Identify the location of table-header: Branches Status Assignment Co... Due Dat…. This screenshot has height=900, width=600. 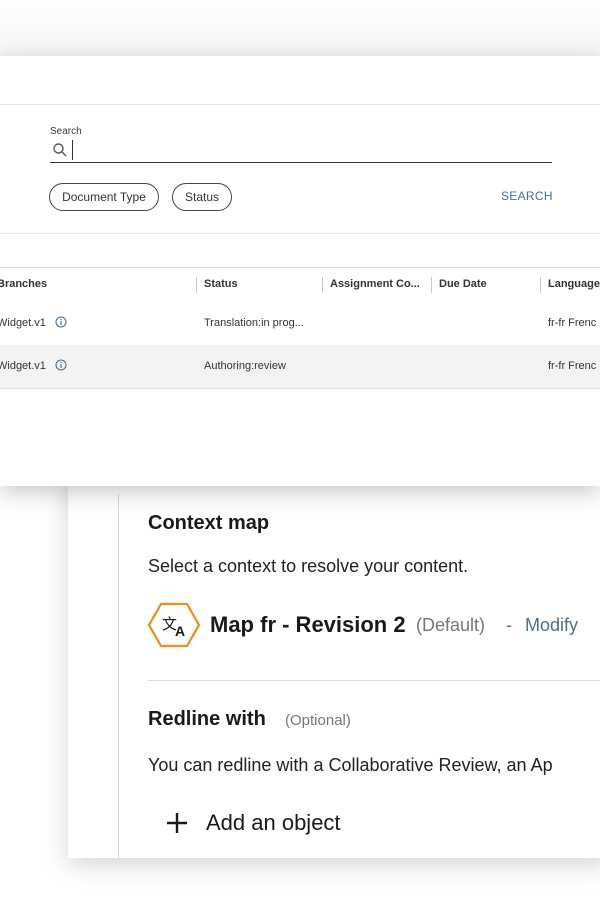
(300, 285).